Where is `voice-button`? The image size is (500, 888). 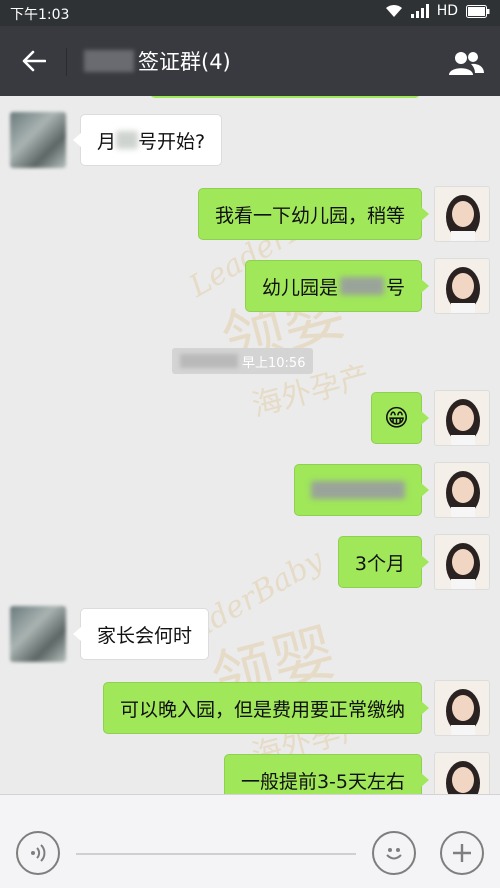 voice-button is located at coordinates (38, 853).